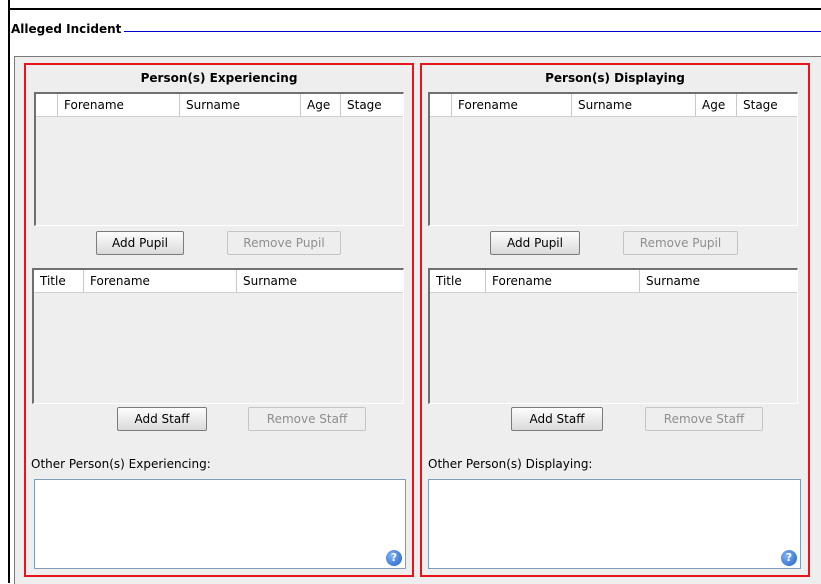 Image resolution: width=821 pixels, height=584 pixels. Describe the element at coordinates (414, 9) in the screenshot. I see `window-frame-top` at that location.